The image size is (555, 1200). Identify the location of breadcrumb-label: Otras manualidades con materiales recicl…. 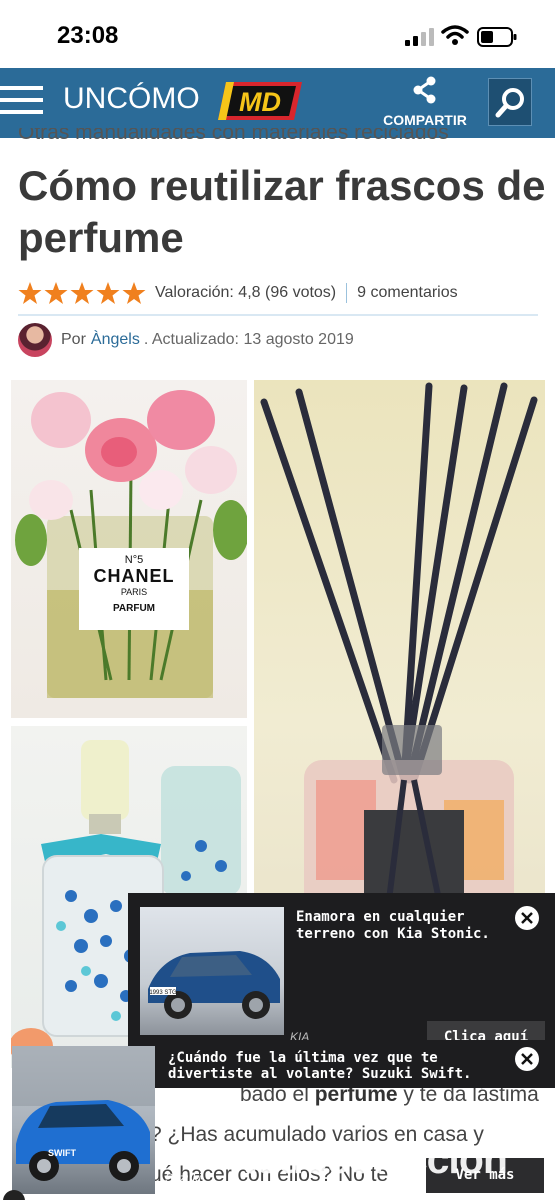
(233, 136).